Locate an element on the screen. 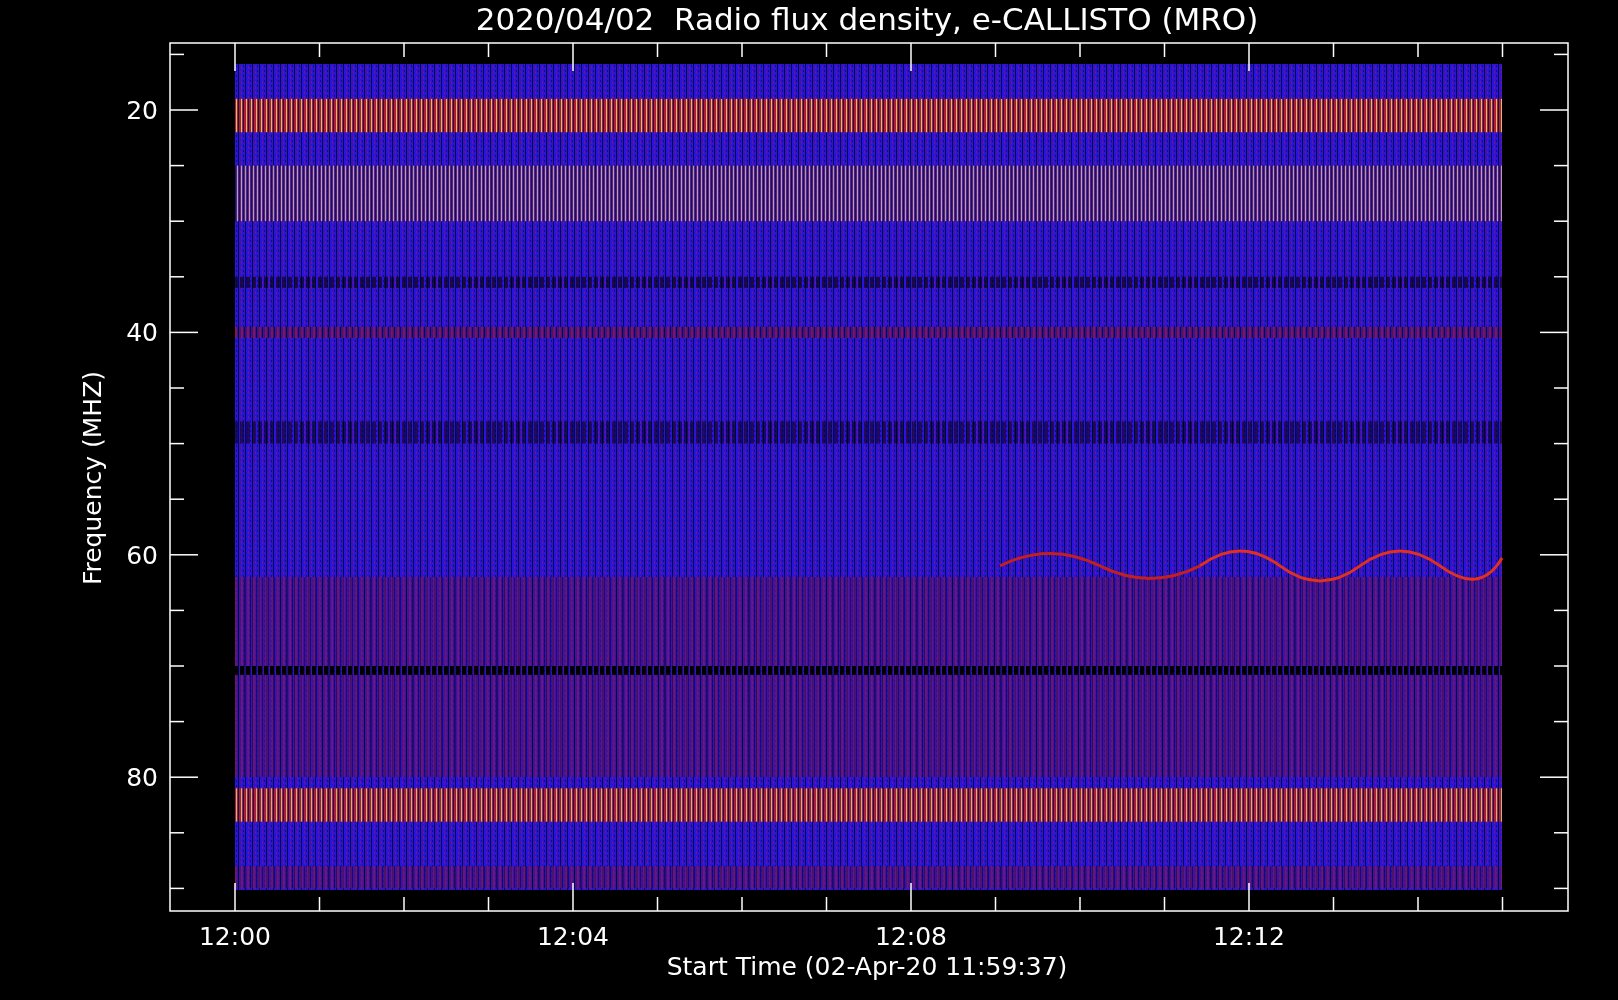  y-tick-label: 60 is located at coordinates (142, 555).